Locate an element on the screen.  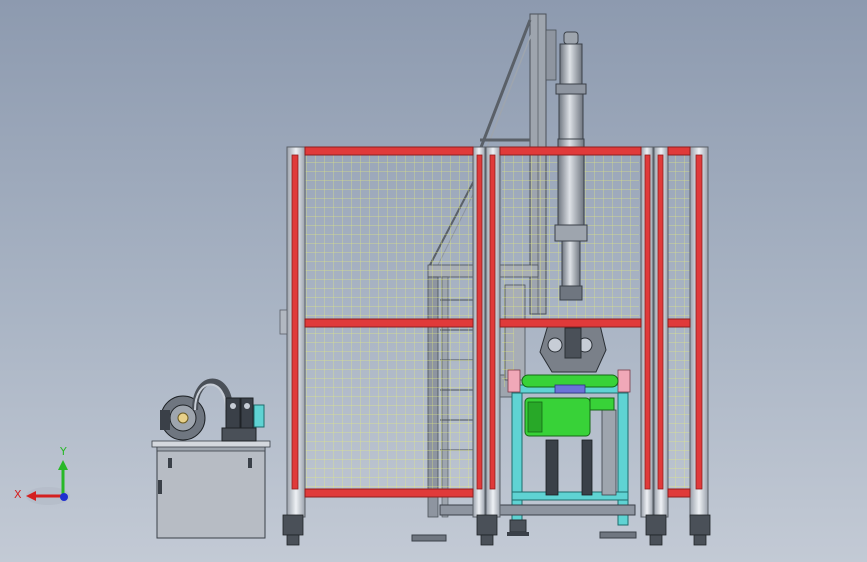
x-axis-label: X is located at coordinates (18, 494).